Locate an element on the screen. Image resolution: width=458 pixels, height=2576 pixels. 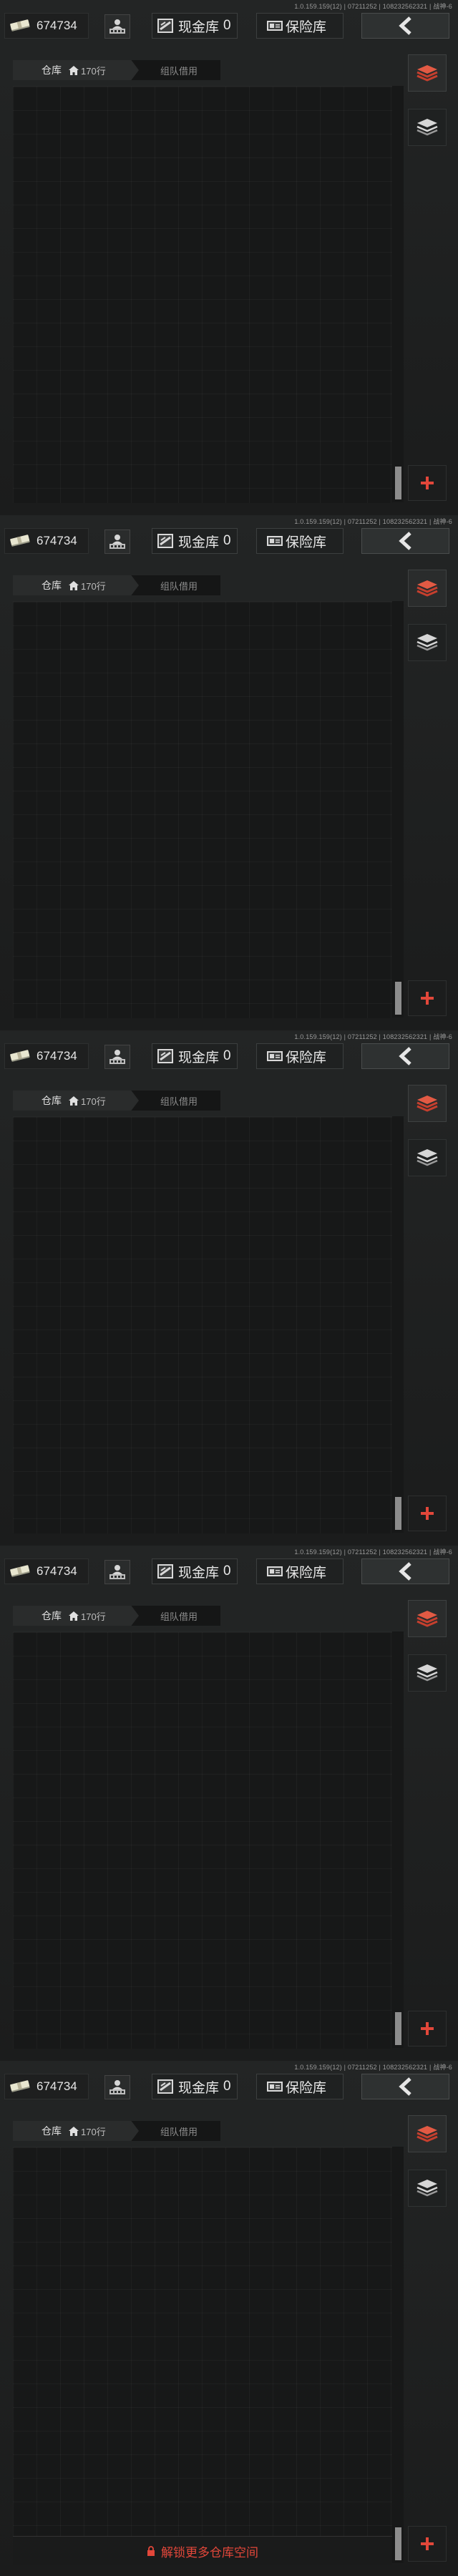
tab-warehouse-label: 仓库 is located at coordinates (52, 585).